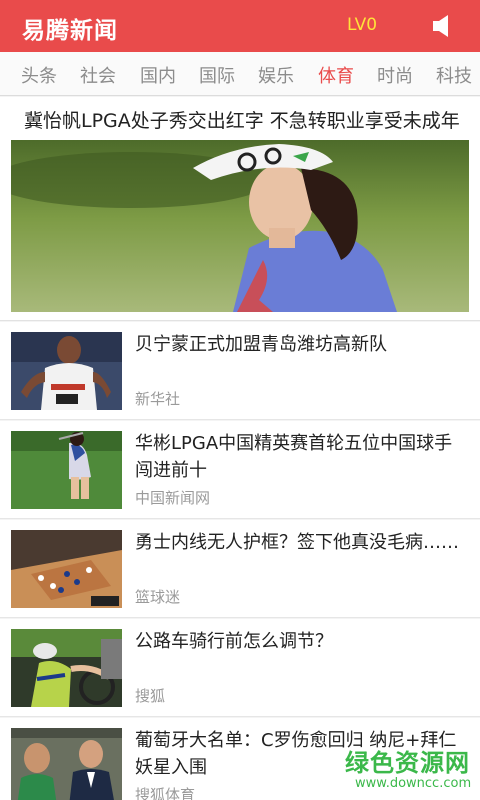 The height and width of the screenshot is (800, 480). What do you see at coordinates (261, 344) in the screenshot?
I see `news-title: 贝宁蒙正式加盟青岛潍坊高新队` at bounding box center [261, 344].